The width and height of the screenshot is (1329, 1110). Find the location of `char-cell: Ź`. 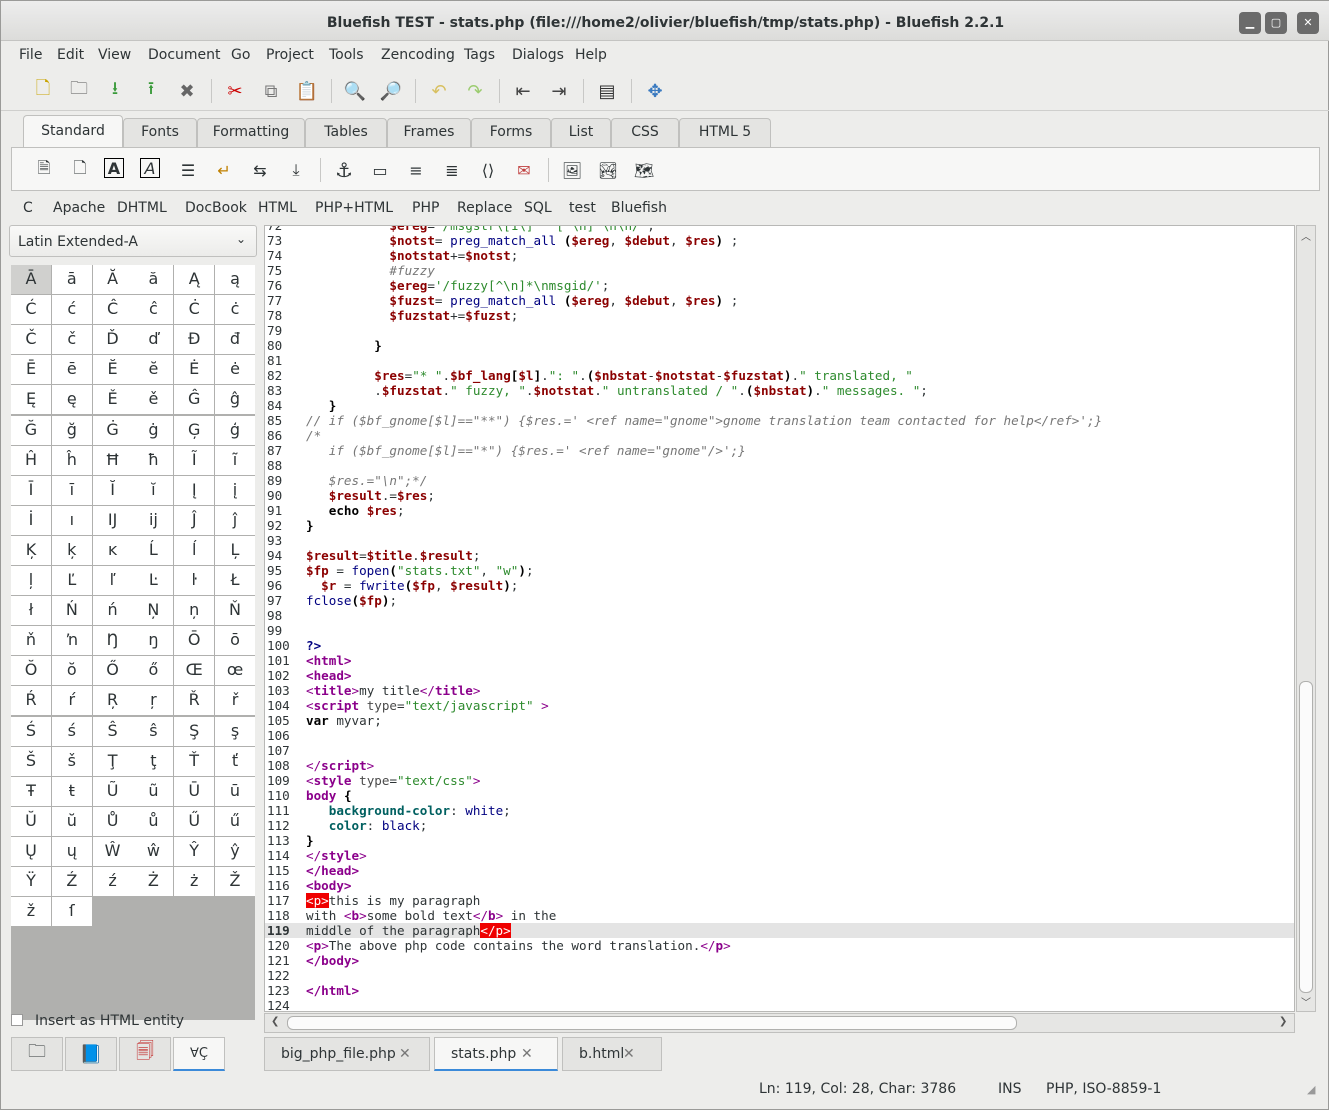

char-cell: Ź is located at coordinates (71, 881).